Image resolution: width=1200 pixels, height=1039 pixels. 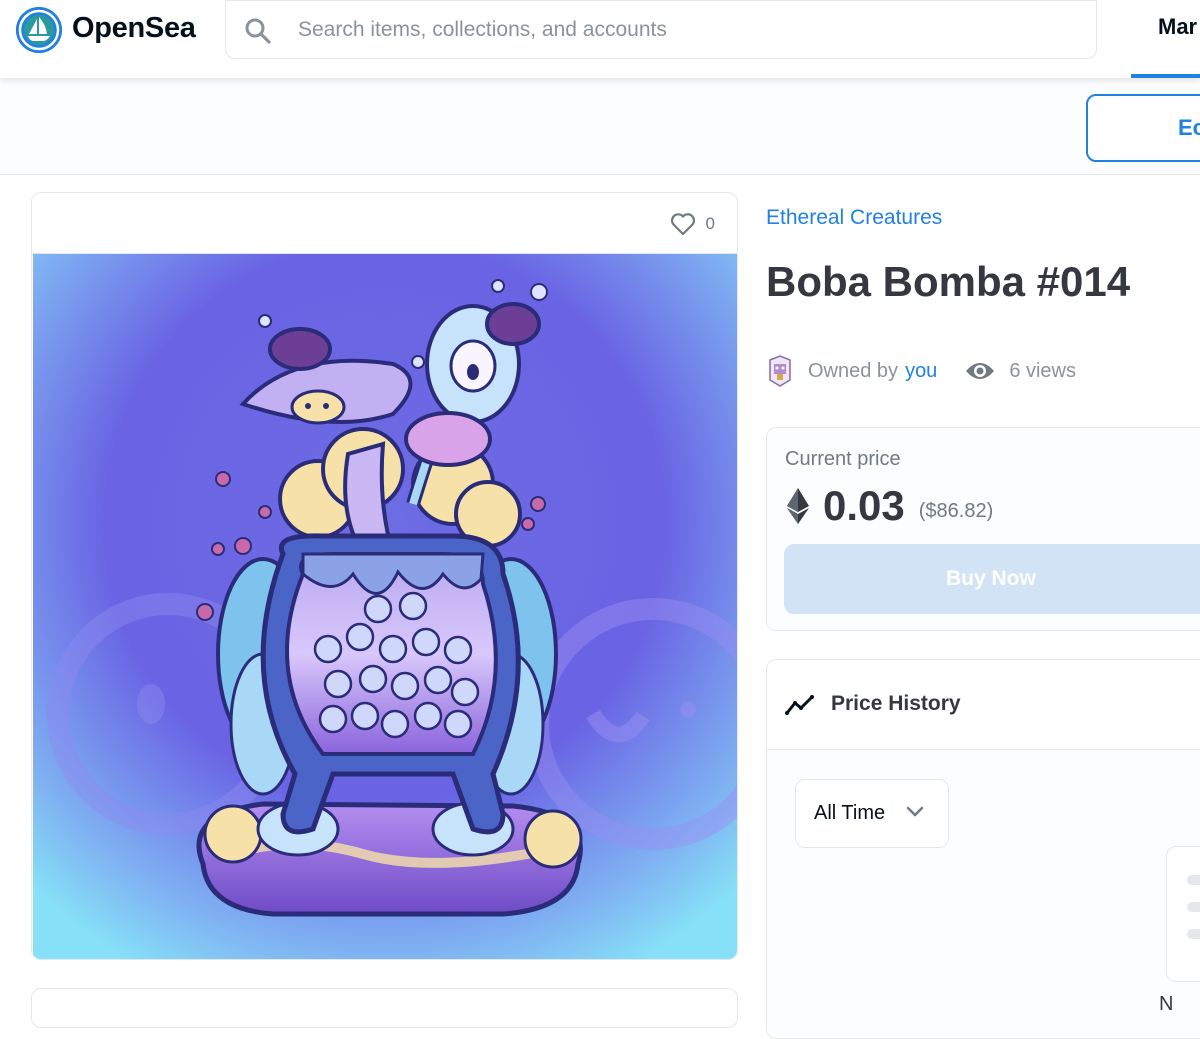 I want to click on image-card-header: 0, so click(x=384, y=223).